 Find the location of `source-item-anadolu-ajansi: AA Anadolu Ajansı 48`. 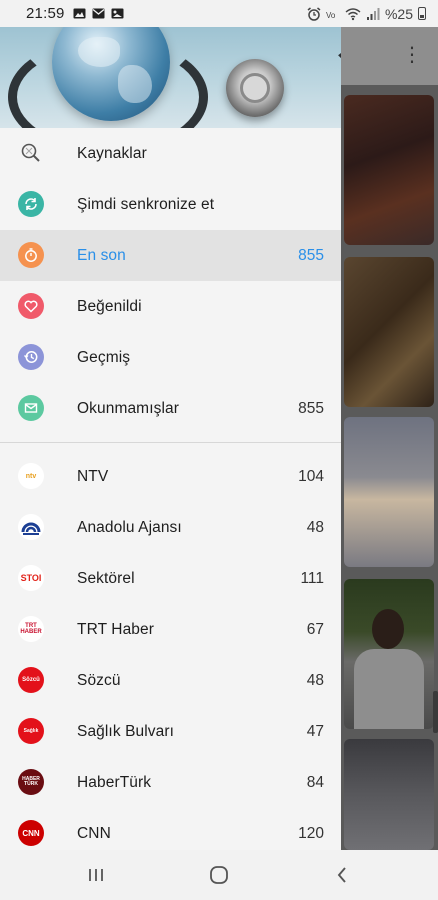

source-item-anadolu-ajansi: AA Anadolu Ajansı 48 is located at coordinates (170, 527).